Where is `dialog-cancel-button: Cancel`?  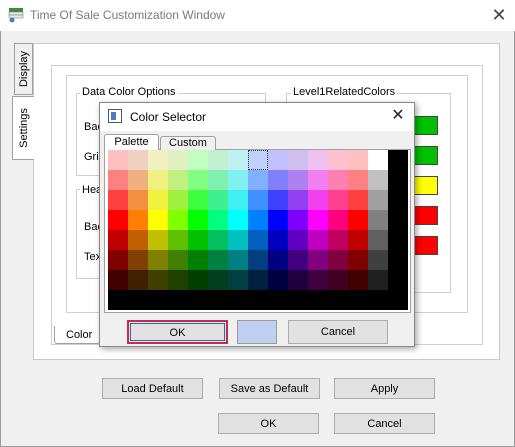
dialog-cancel-button: Cancel is located at coordinates (338, 332).